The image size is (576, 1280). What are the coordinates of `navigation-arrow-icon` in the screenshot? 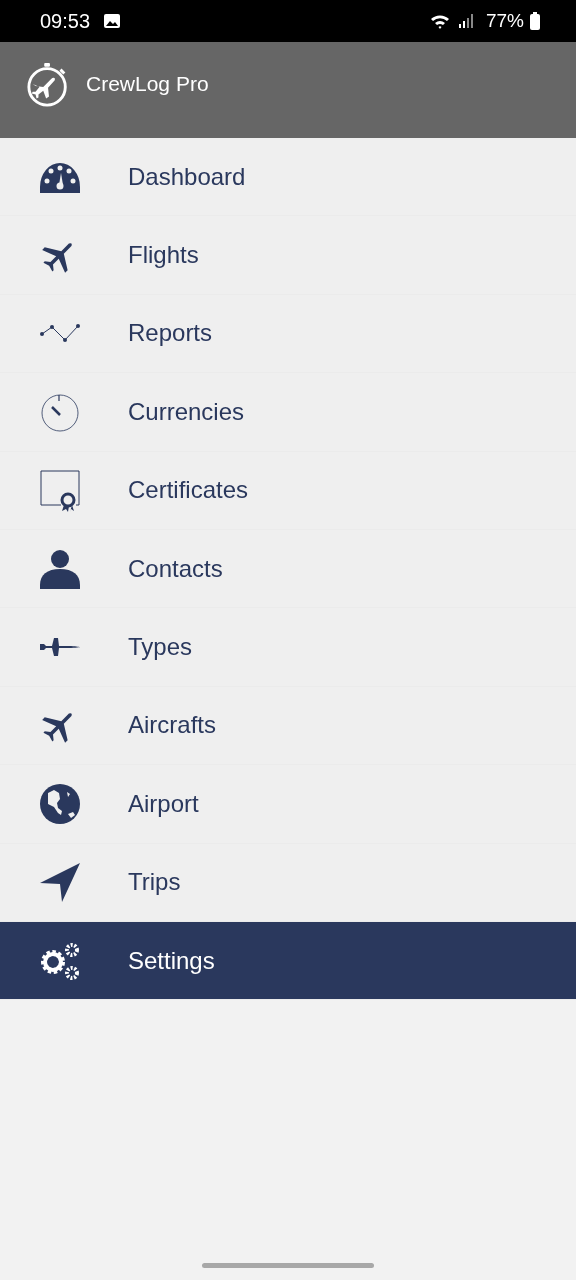 It's located at (60, 882).